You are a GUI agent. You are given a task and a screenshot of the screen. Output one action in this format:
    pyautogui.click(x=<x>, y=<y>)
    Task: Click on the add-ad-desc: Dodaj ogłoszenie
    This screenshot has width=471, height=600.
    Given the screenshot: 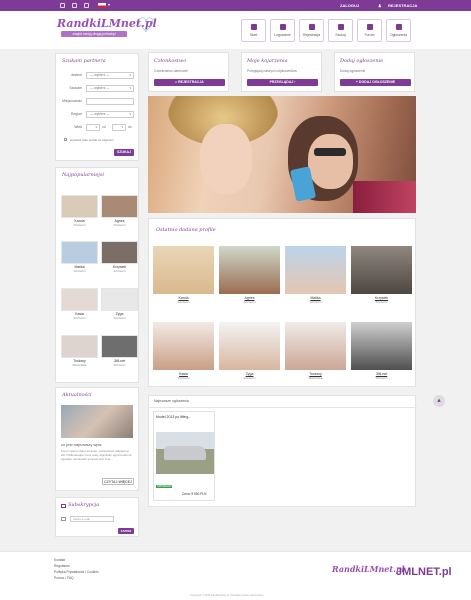 What is the action you would take?
    pyautogui.click(x=353, y=71)
    